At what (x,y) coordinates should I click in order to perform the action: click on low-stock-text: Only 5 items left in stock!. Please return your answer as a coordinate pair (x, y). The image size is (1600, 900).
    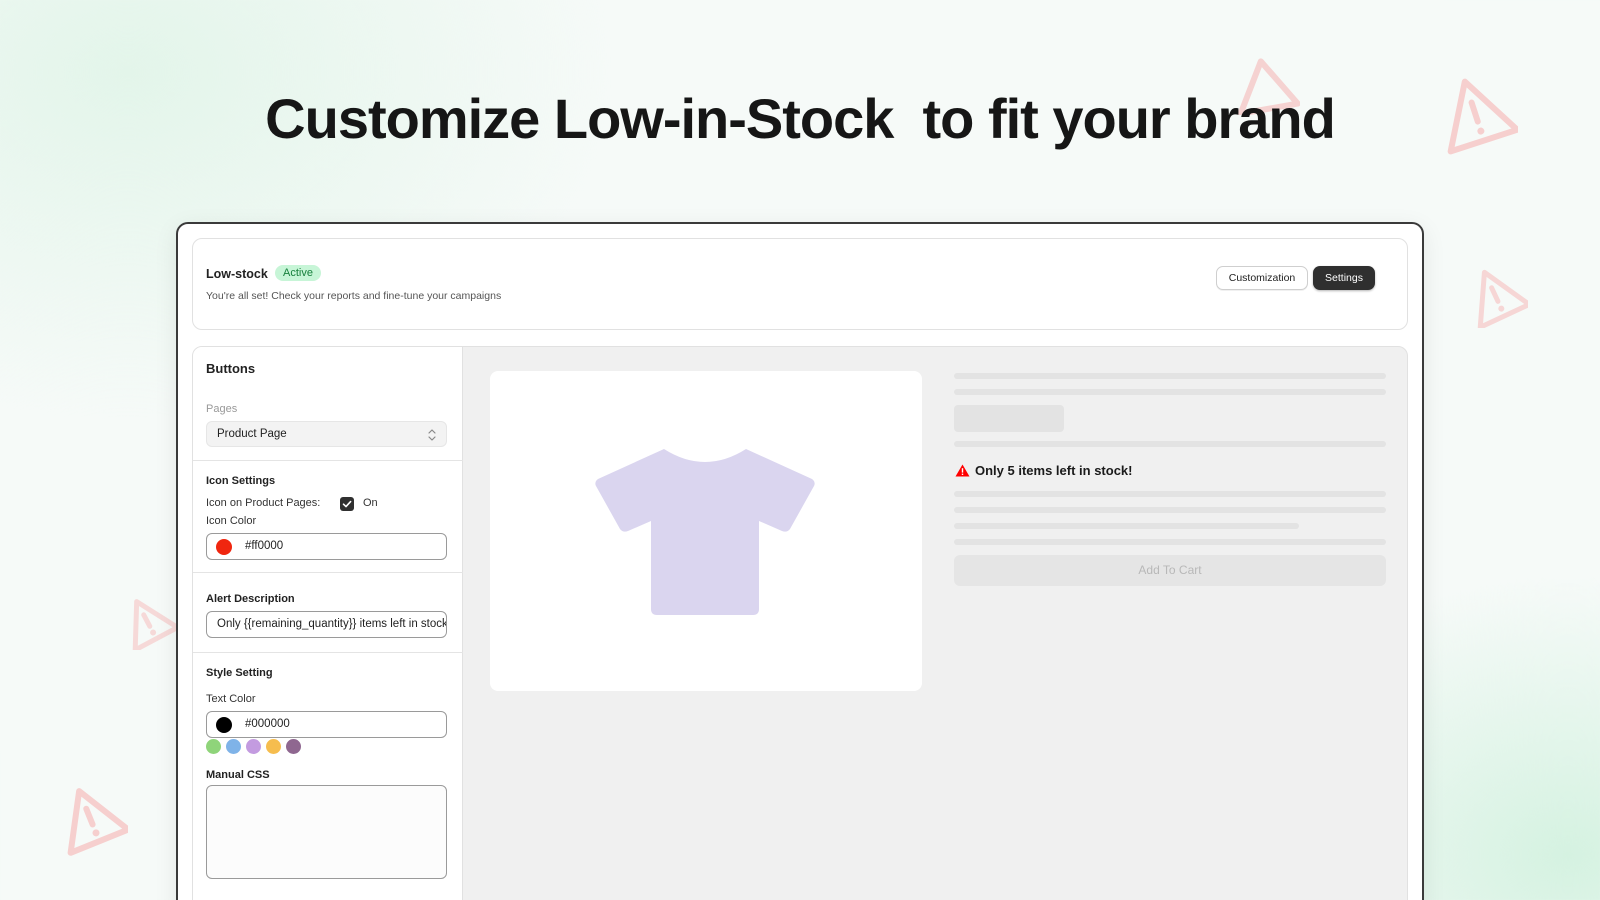
    Looking at the image, I should click on (1054, 470).